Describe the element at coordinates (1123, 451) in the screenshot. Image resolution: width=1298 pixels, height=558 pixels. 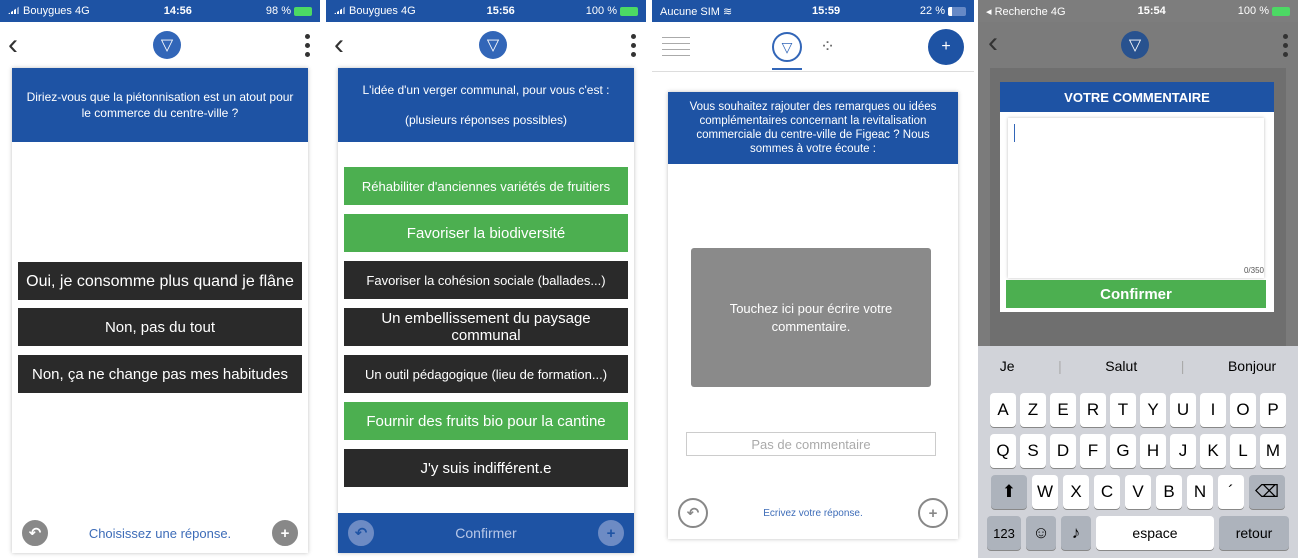
I see `key: G` at that location.